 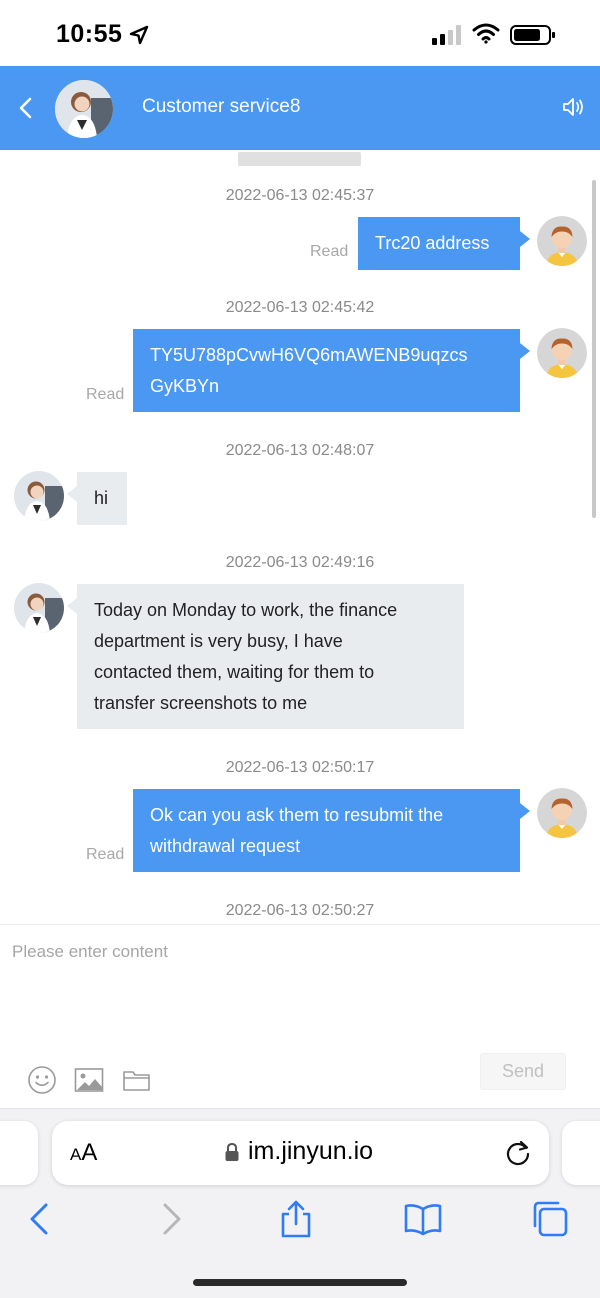 What do you see at coordinates (42, 1080) in the screenshot?
I see `emoji-icon` at bounding box center [42, 1080].